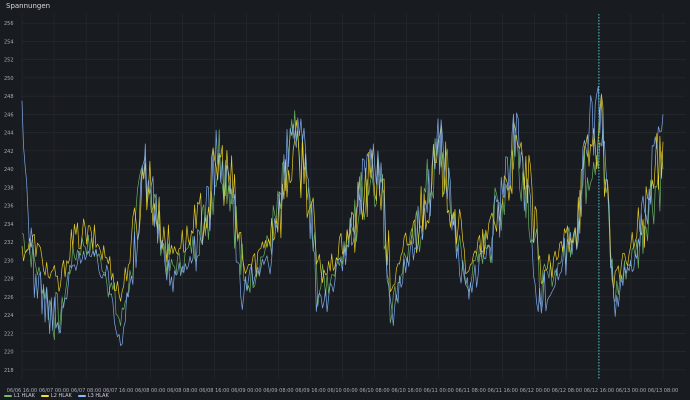 The width and height of the screenshot is (690, 400). I want to click on y-tick-label: 244, so click(9, 134).